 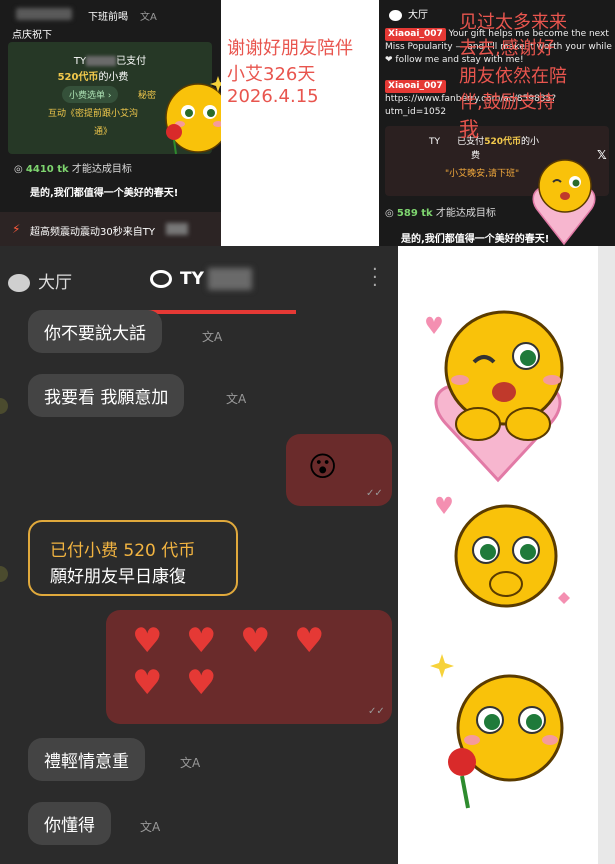 I want to click on header-message-continued: 点庆祝下, so click(x=32, y=35).